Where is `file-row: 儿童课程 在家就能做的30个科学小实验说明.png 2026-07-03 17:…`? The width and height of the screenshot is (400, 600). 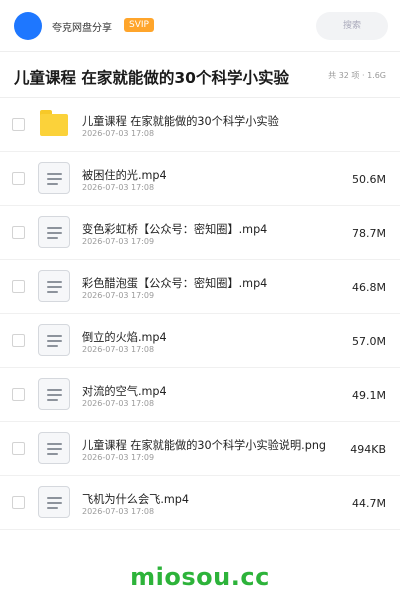 file-row: 儿童课程 在家就能做的30个科学小实验说明.png 2026-07-03 17:… is located at coordinates (200, 449).